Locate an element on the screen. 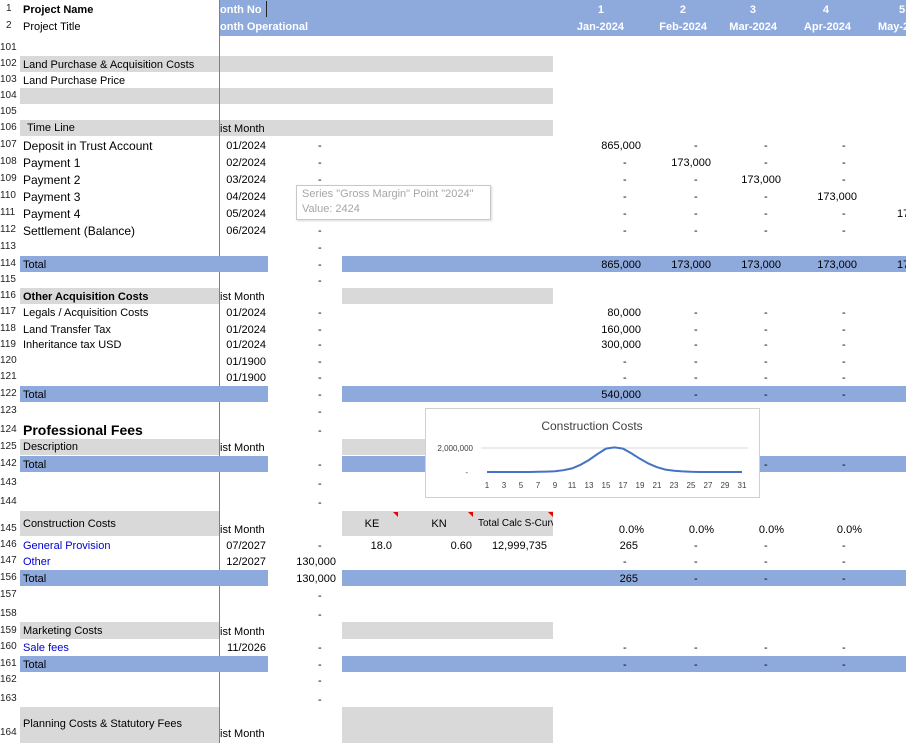 This screenshot has height=743, width=906. project-title-cell: Project Title is located at coordinates (51, 27).